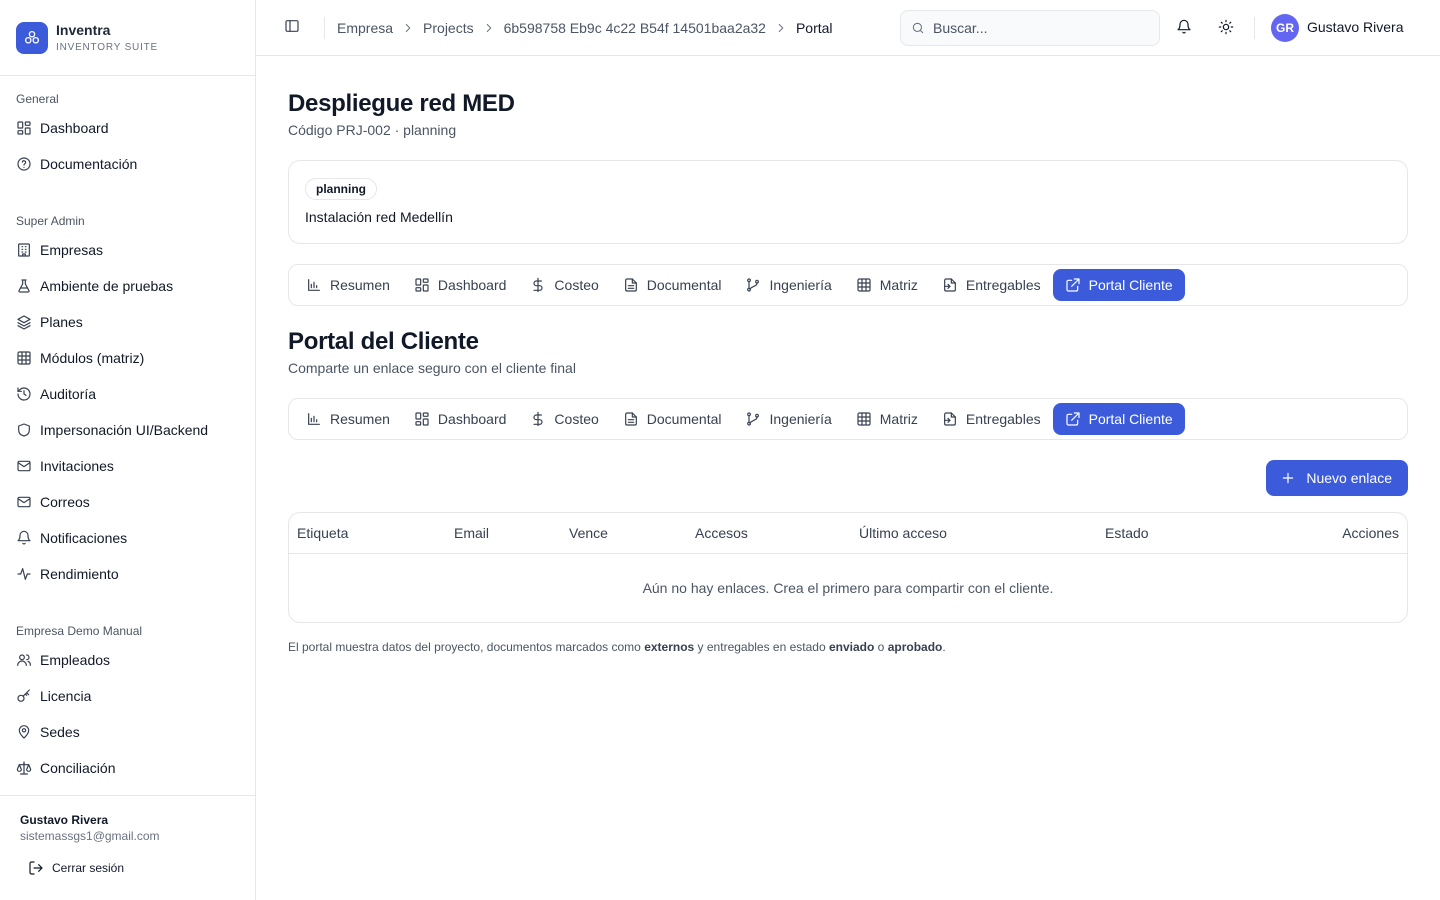 The image size is (1440, 900). Describe the element at coordinates (127, 502) in the screenshot. I see `sidebar-item-correos: Correos` at that location.